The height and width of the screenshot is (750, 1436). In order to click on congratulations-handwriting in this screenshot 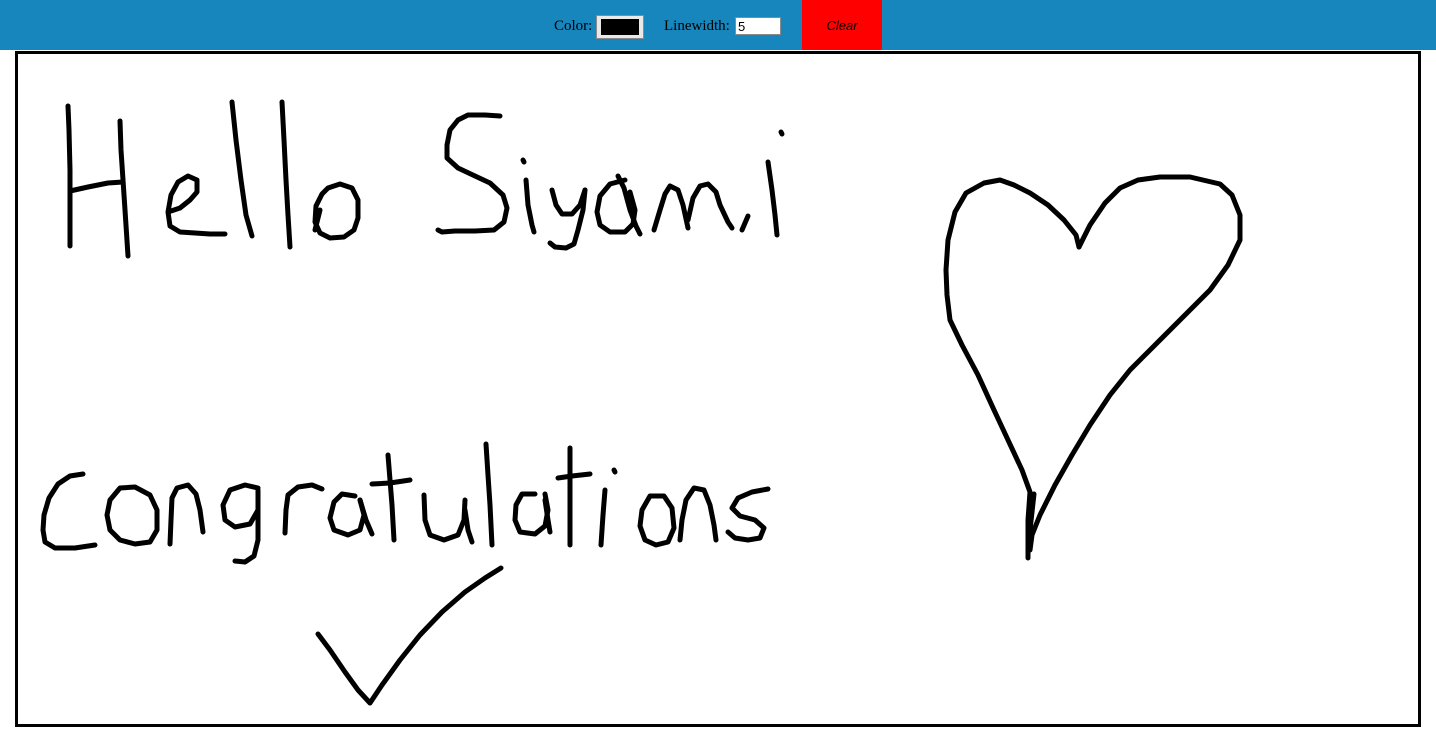, I will do `click(405, 503)`.